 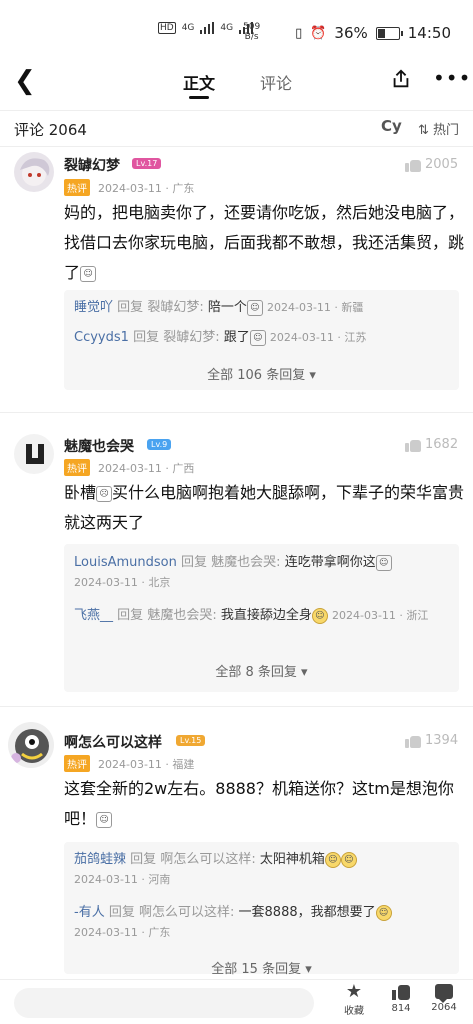 I want to click on reply-author: Ccyyds1, so click(x=101, y=337).